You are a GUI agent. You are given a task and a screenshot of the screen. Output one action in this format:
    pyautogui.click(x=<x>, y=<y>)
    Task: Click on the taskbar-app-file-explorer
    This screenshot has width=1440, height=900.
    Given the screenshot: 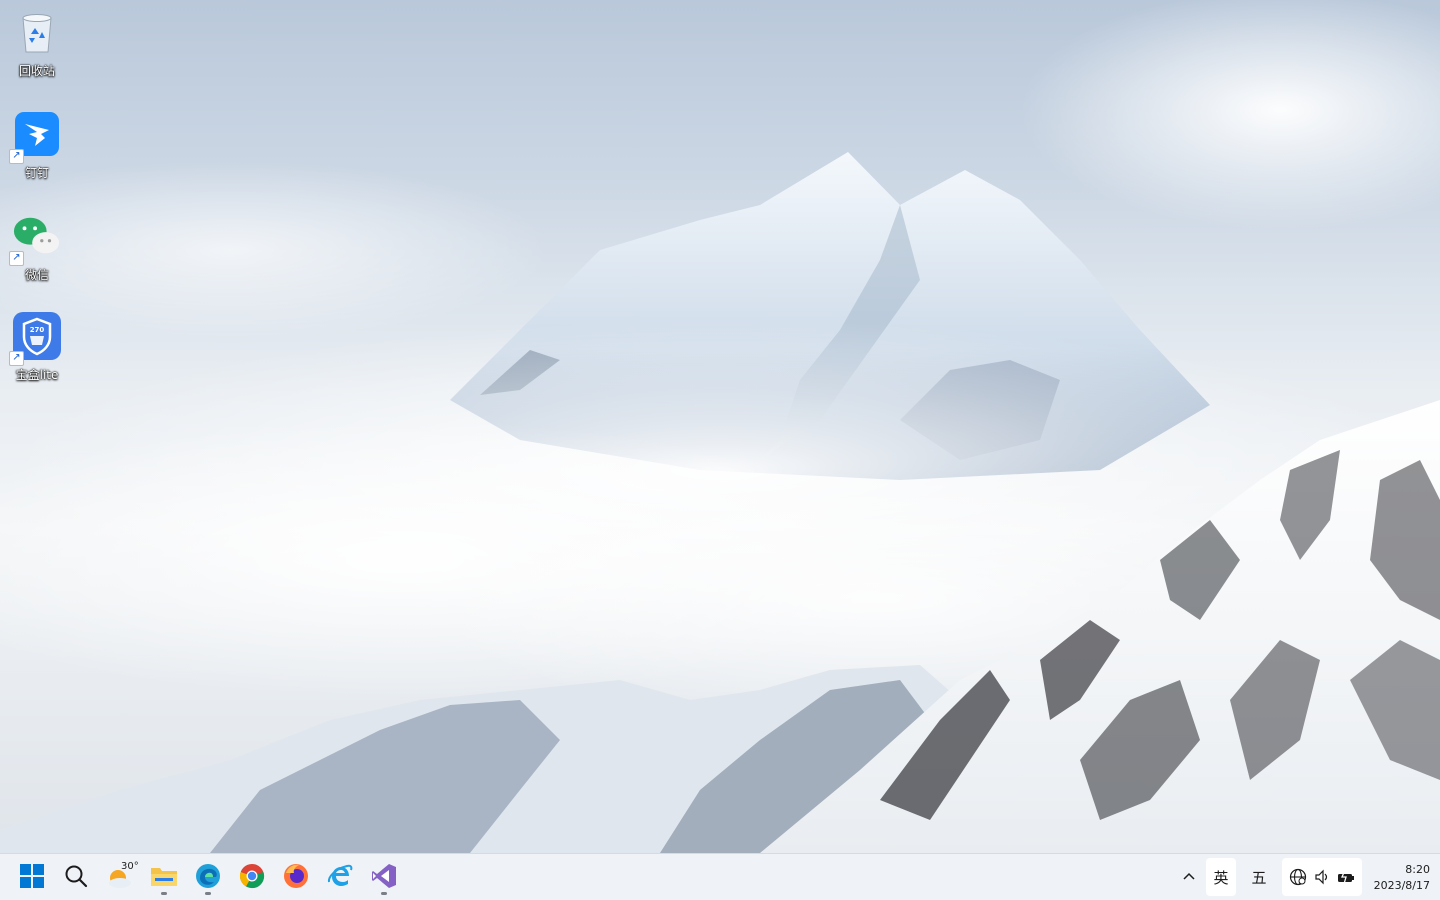 What is the action you would take?
    pyautogui.click(x=164, y=876)
    